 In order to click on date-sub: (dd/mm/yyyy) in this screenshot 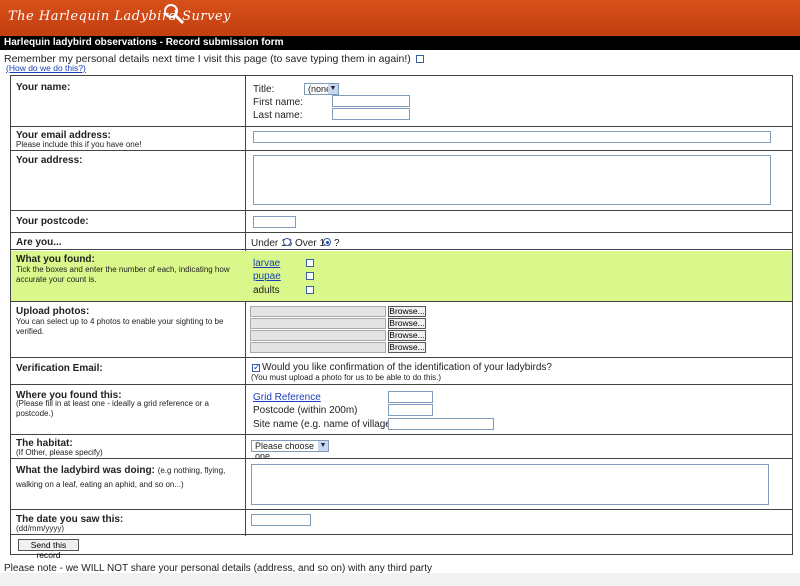, I will do `click(40, 528)`.